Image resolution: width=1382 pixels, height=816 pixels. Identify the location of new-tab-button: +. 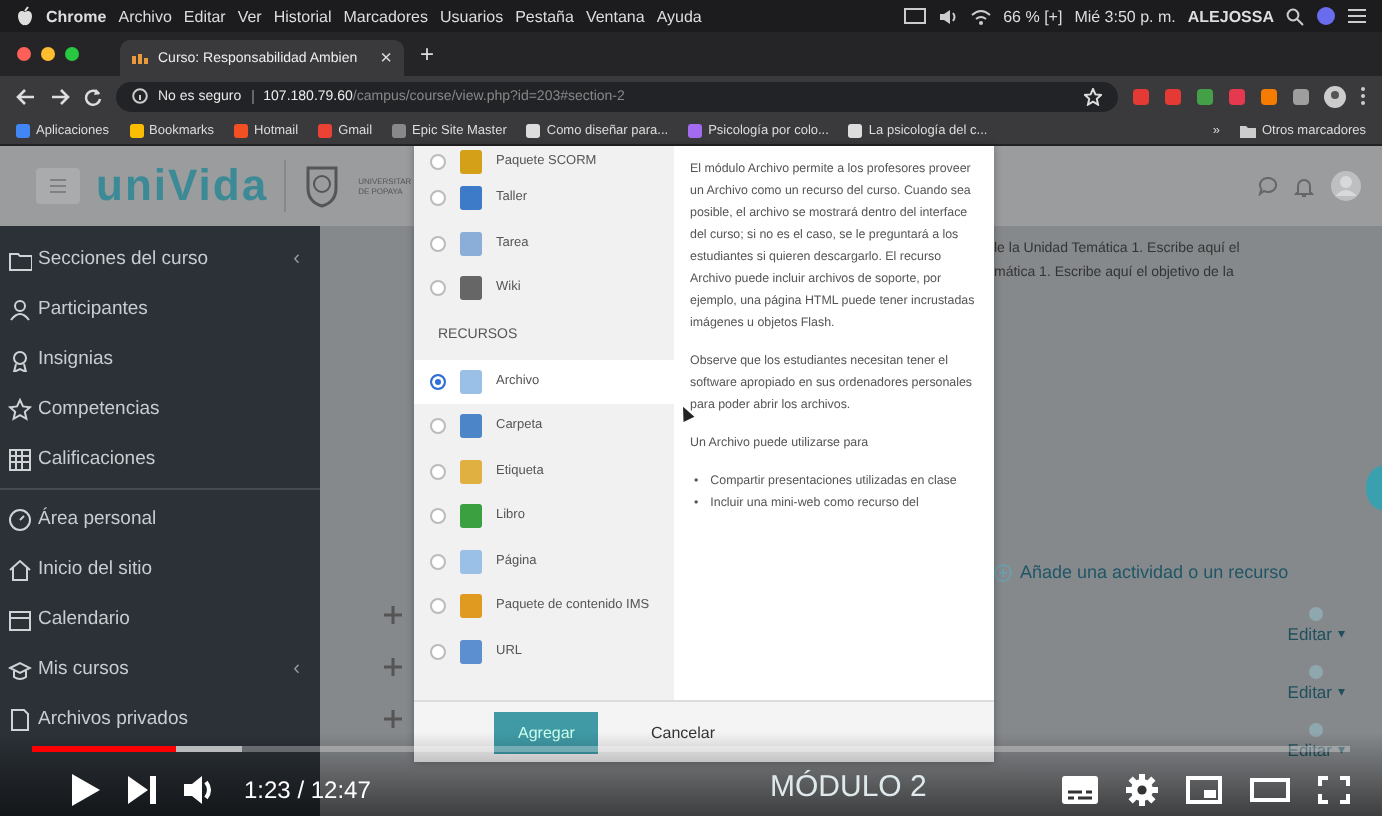
(427, 54).